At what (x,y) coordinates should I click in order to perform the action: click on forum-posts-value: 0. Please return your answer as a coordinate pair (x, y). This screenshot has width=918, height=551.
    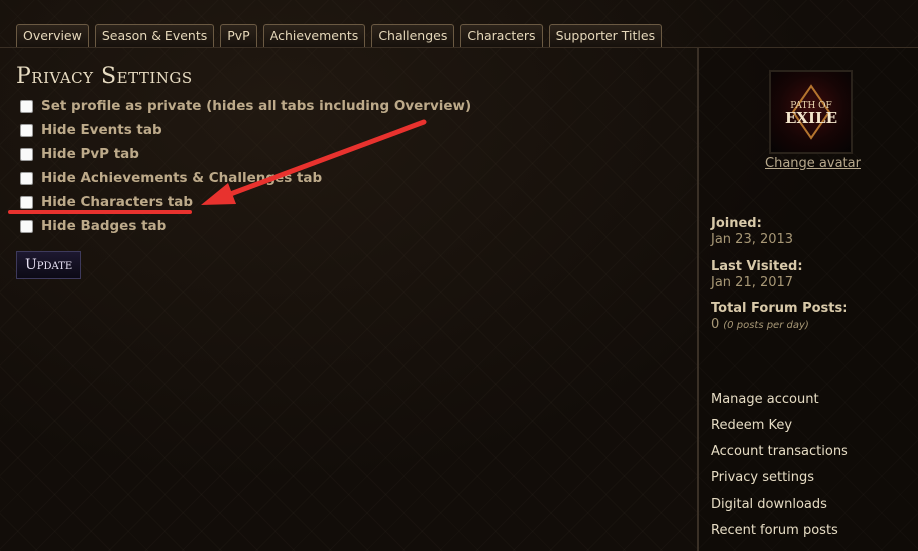
    Looking at the image, I should click on (715, 324).